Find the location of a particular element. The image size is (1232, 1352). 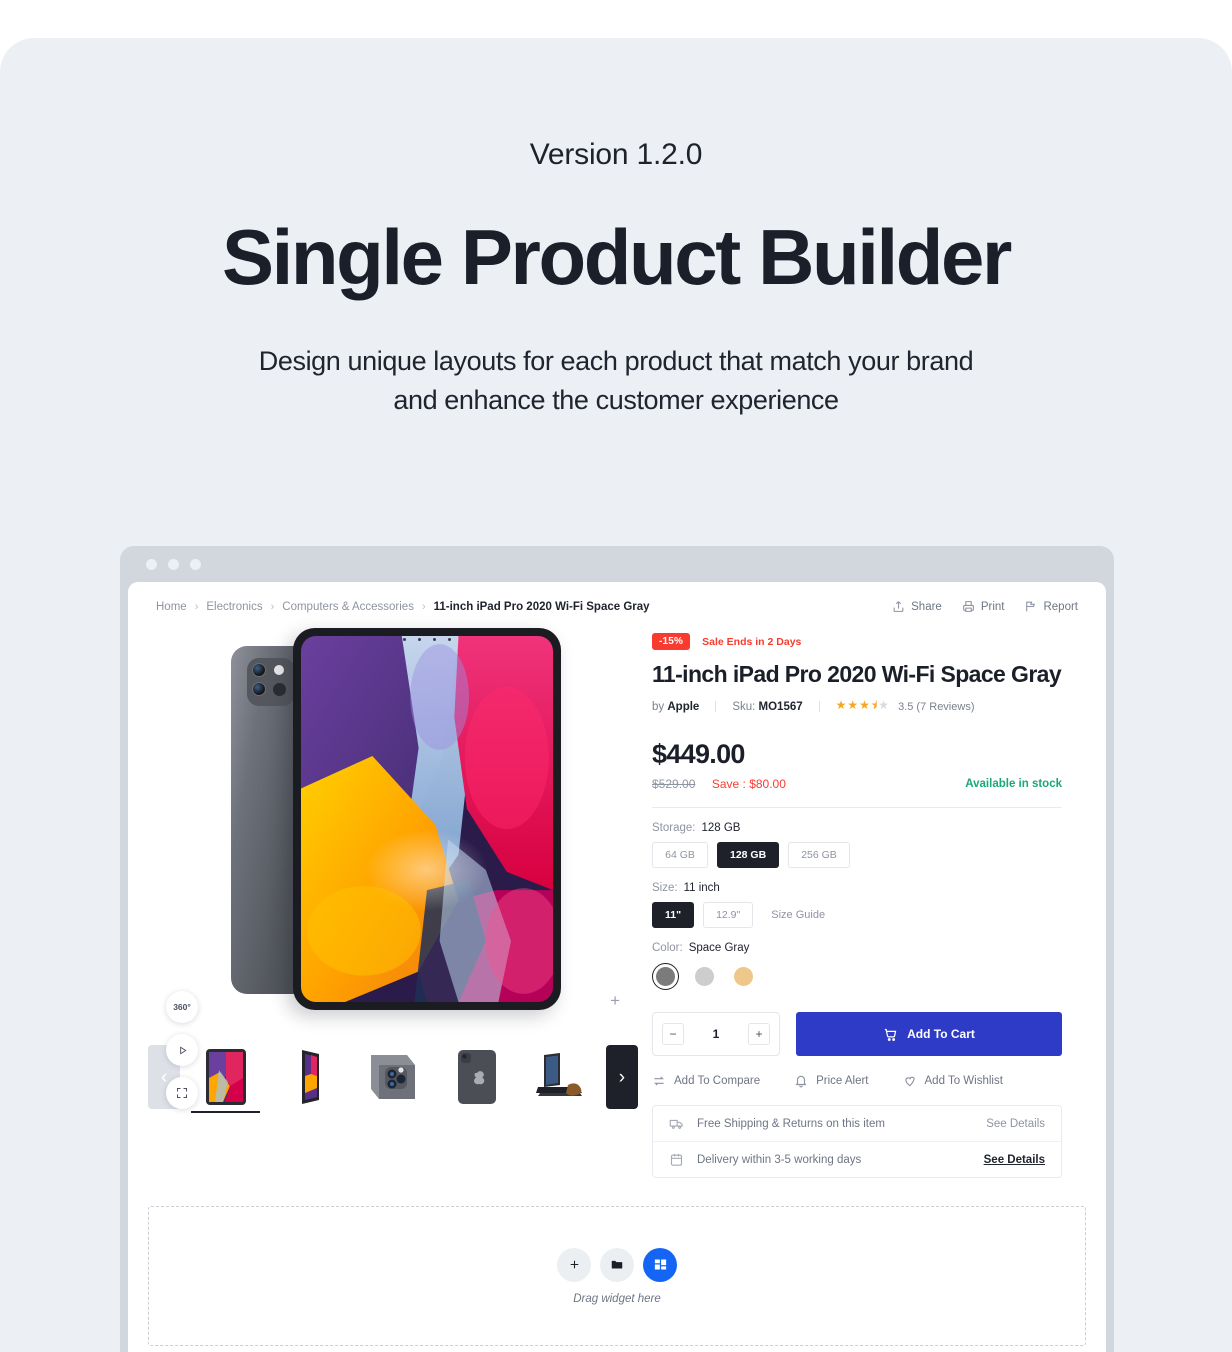

ipad-illustration is located at coordinates (393, 819).